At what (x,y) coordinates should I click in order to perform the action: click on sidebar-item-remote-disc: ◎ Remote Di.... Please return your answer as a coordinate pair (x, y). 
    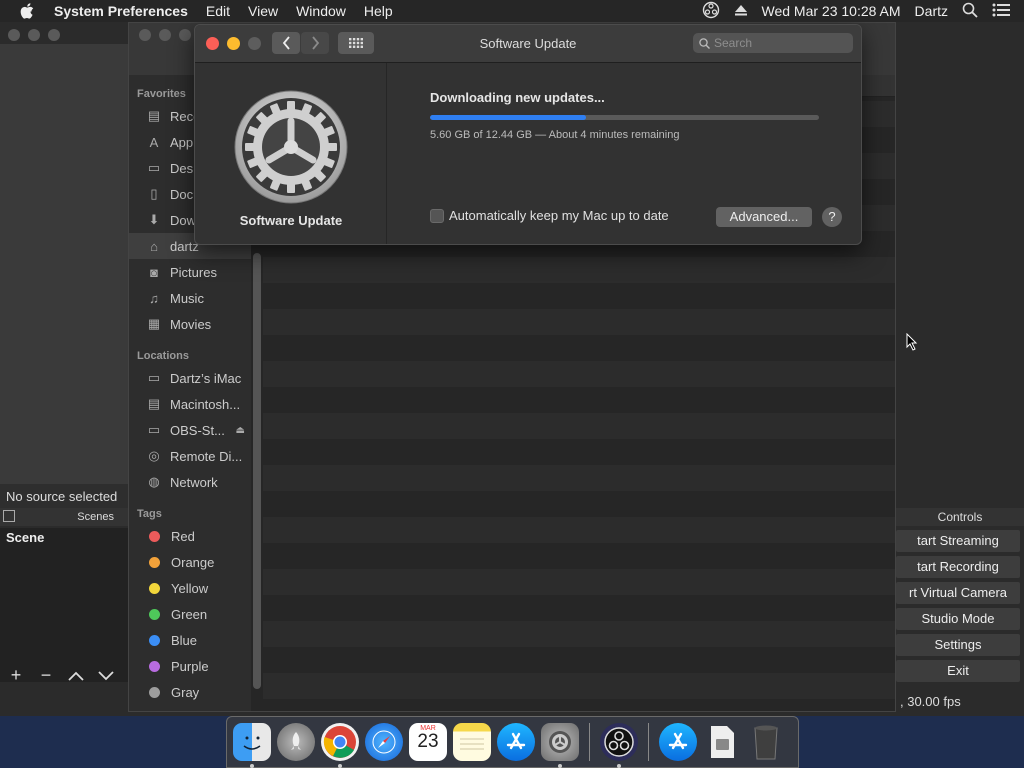
    Looking at the image, I should click on (190, 456).